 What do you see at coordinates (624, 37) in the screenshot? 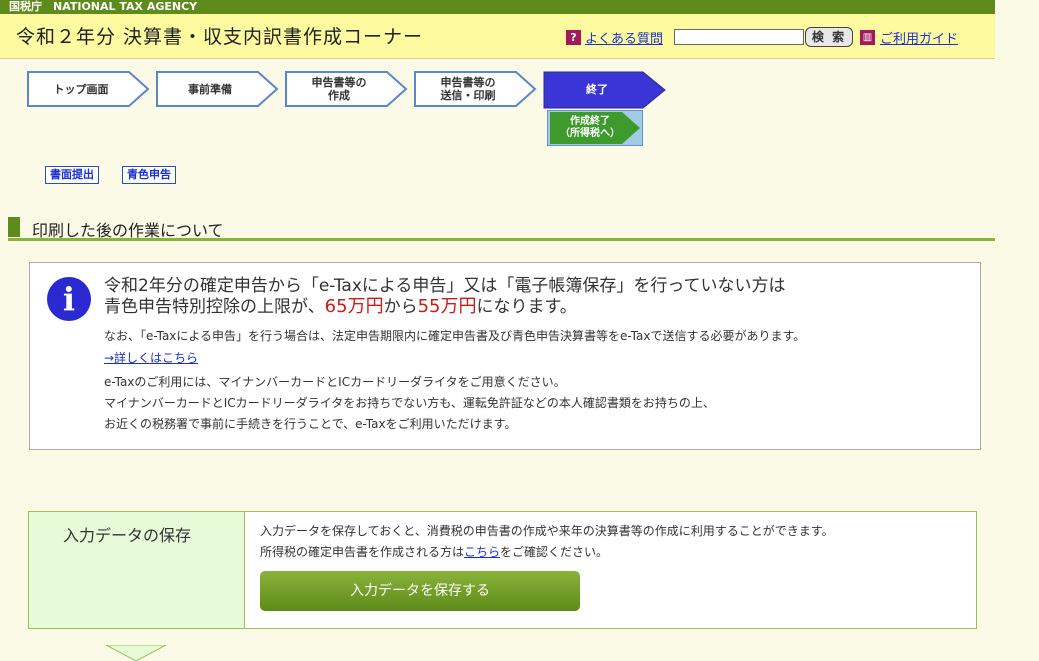
I see `faq-label: よくある質問` at bounding box center [624, 37].